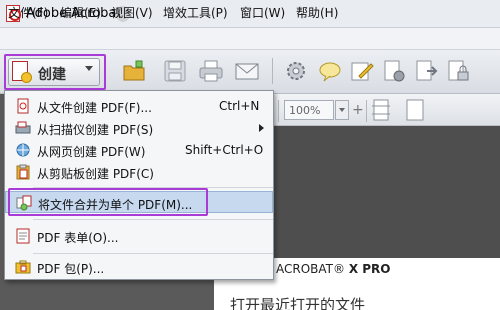 This screenshot has height=310, width=500. Describe the element at coordinates (298, 303) in the screenshot. I see `recent-files-heading: 打开最近打开的文件` at that location.